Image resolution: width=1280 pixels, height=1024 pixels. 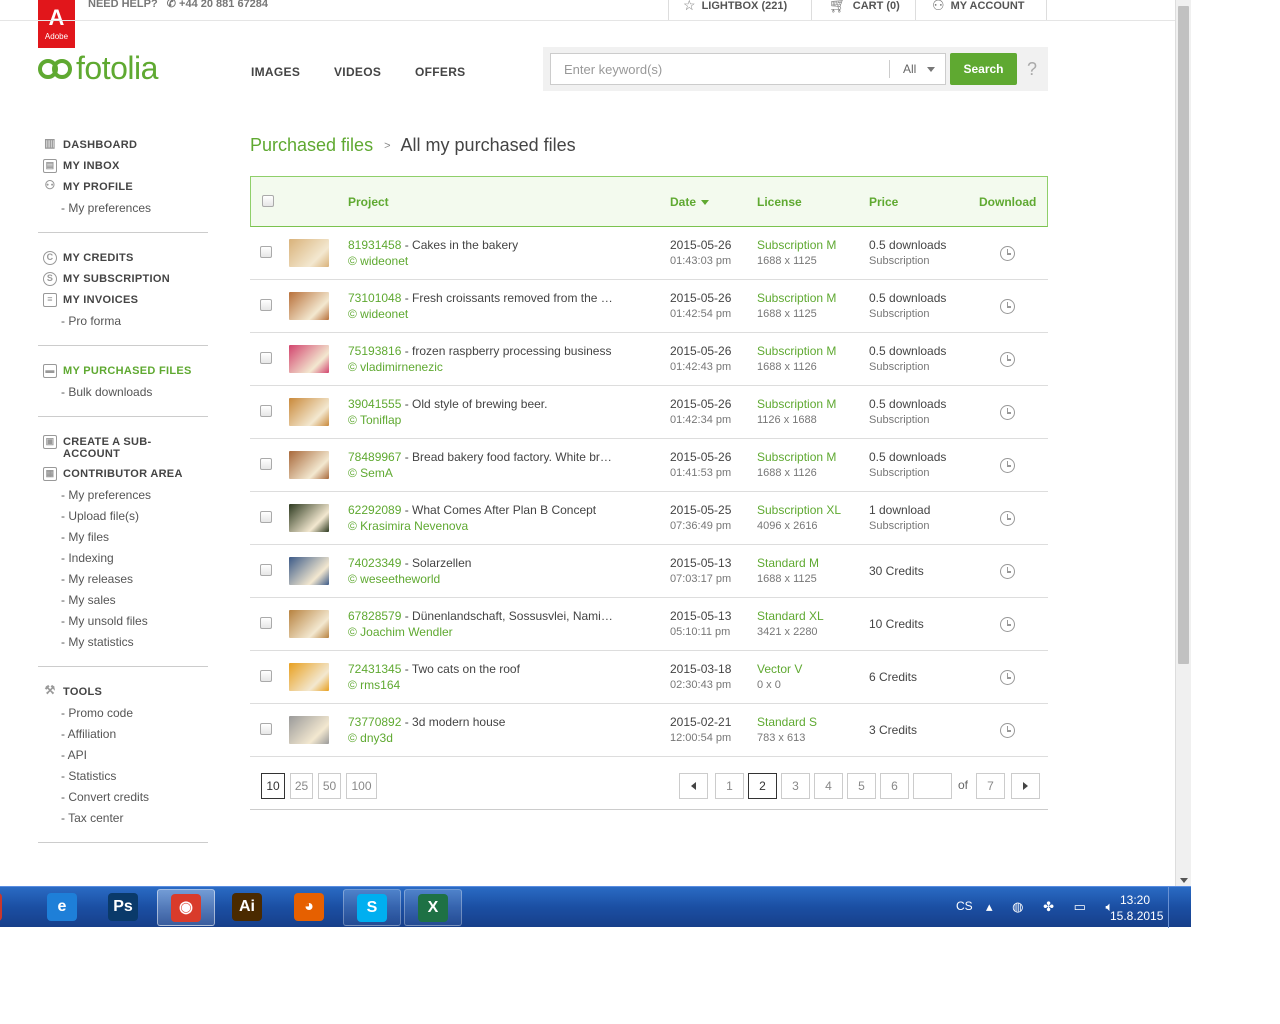 I want to click on license-link: Standard M, so click(x=788, y=563).